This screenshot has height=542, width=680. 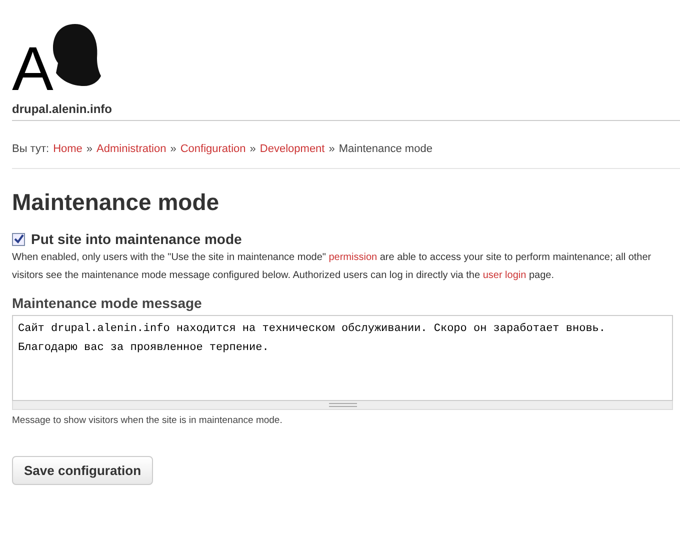 What do you see at coordinates (67, 149) in the screenshot?
I see `breadcrumb-link: Home` at bounding box center [67, 149].